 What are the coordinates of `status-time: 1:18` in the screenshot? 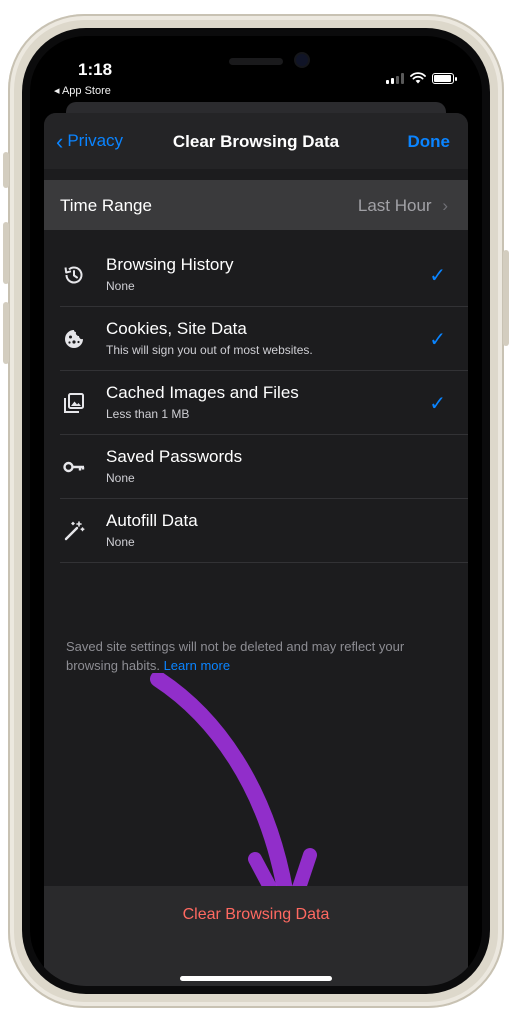 It's located at (95, 69).